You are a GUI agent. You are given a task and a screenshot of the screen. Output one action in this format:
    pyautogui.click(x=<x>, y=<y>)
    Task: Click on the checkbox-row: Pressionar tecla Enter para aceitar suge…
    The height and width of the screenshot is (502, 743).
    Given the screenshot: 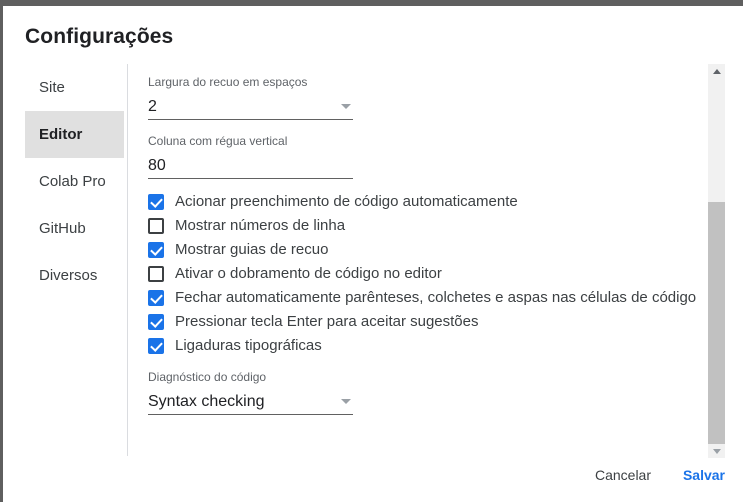 What is the action you would take?
    pyautogui.click(x=418, y=322)
    